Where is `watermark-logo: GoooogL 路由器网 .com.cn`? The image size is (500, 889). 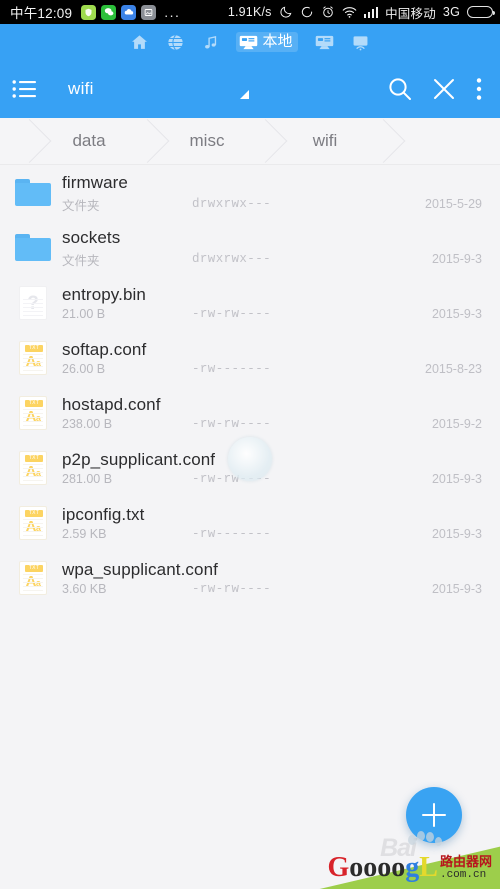 watermark-logo: GoooogL 路由器网 .com.cn is located at coordinates (410, 867).